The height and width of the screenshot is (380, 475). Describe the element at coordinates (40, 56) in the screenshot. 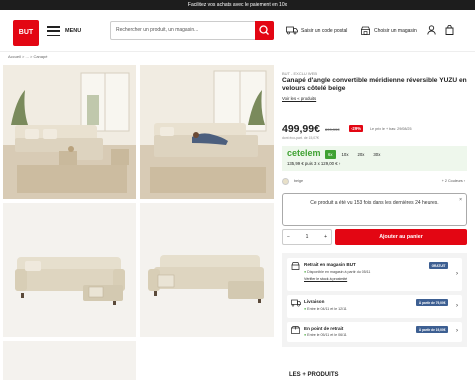

I see `breadcrumb-current: Canapé` at that location.